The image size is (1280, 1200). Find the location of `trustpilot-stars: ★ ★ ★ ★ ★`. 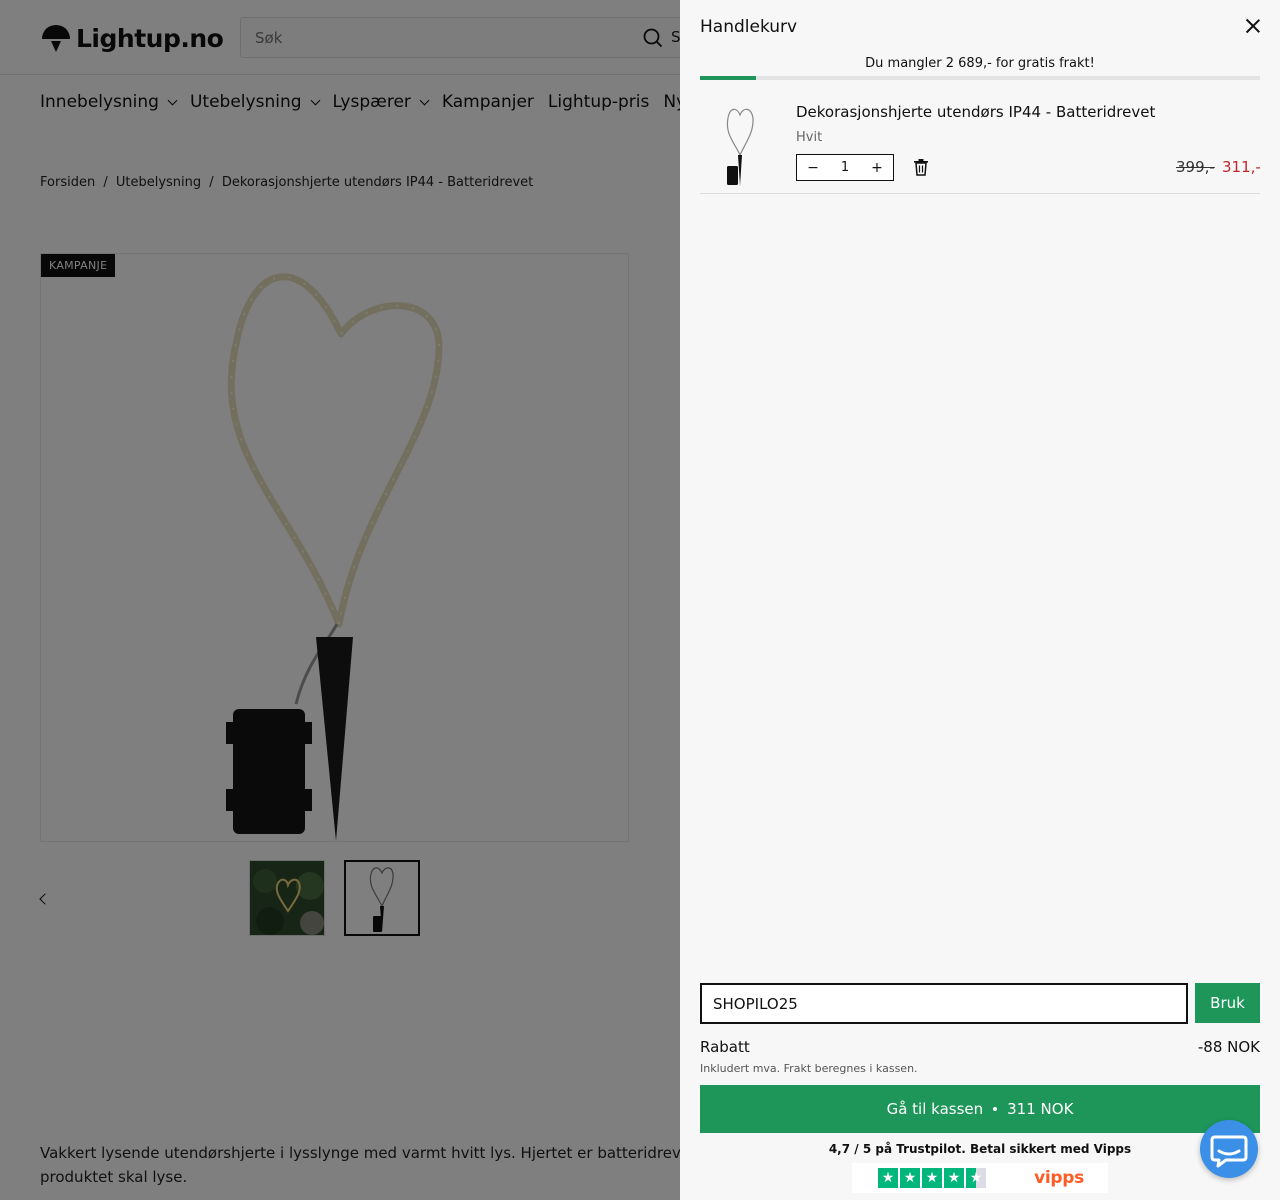

trustpilot-stars: ★ ★ ★ ★ ★ is located at coordinates (932, 1178).